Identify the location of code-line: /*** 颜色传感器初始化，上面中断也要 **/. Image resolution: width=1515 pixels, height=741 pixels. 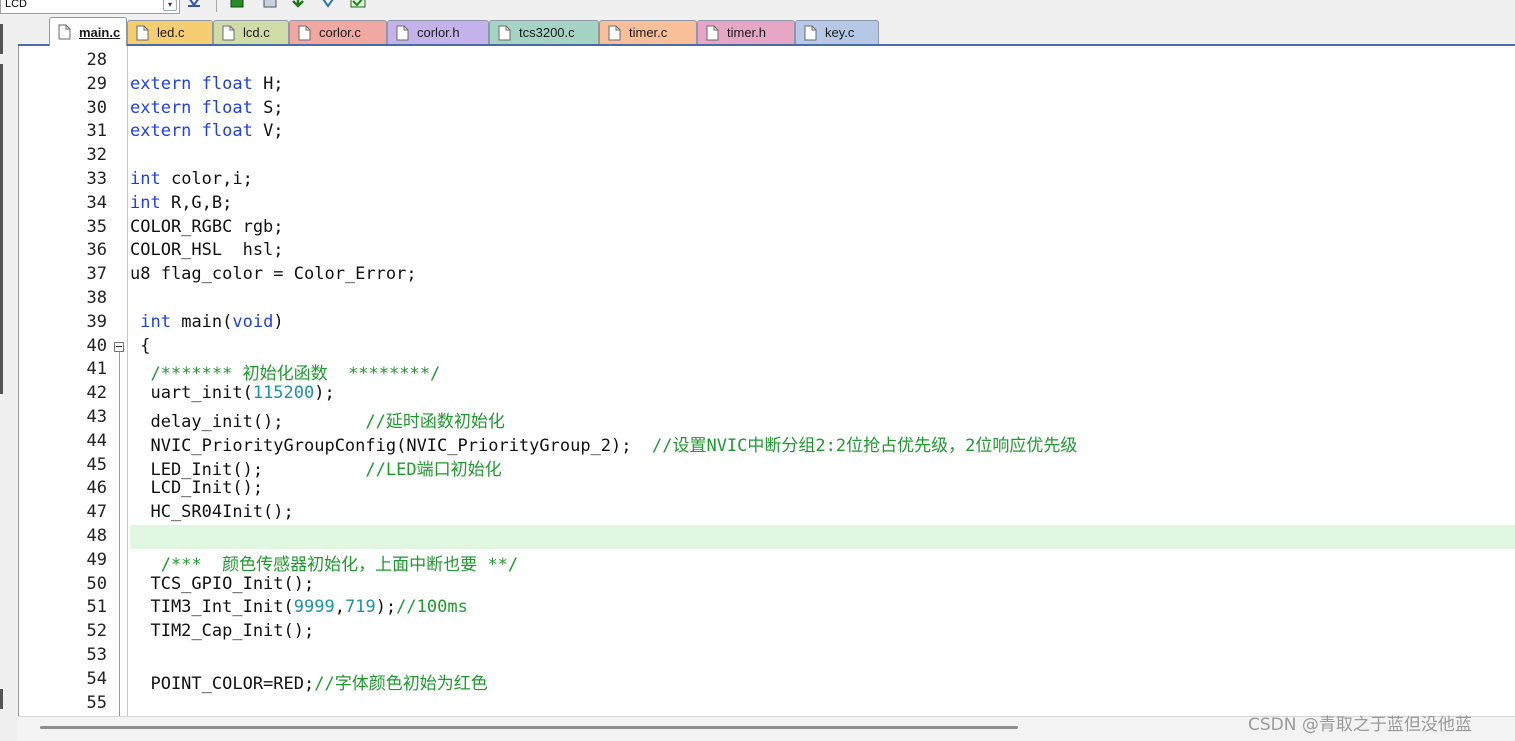
(324, 562).